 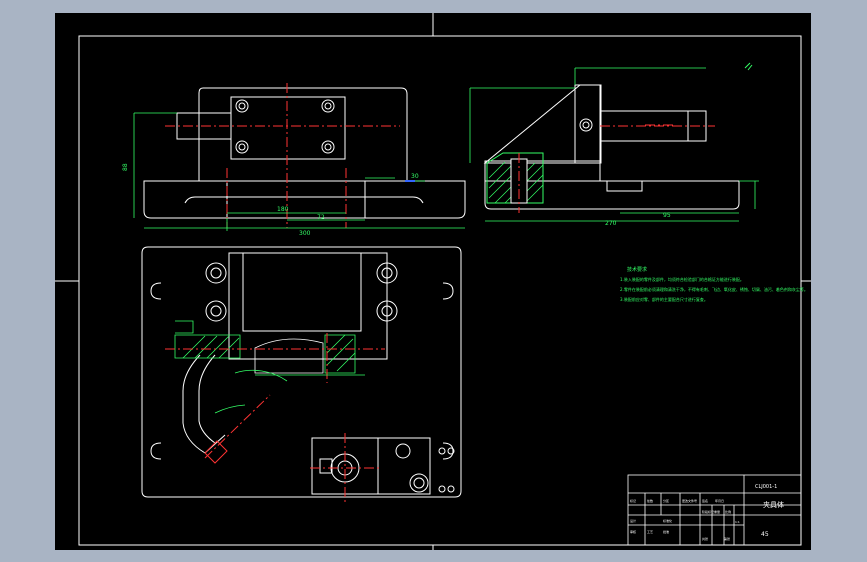 I want to click on front-base-slot, so click(x=304, y=200).